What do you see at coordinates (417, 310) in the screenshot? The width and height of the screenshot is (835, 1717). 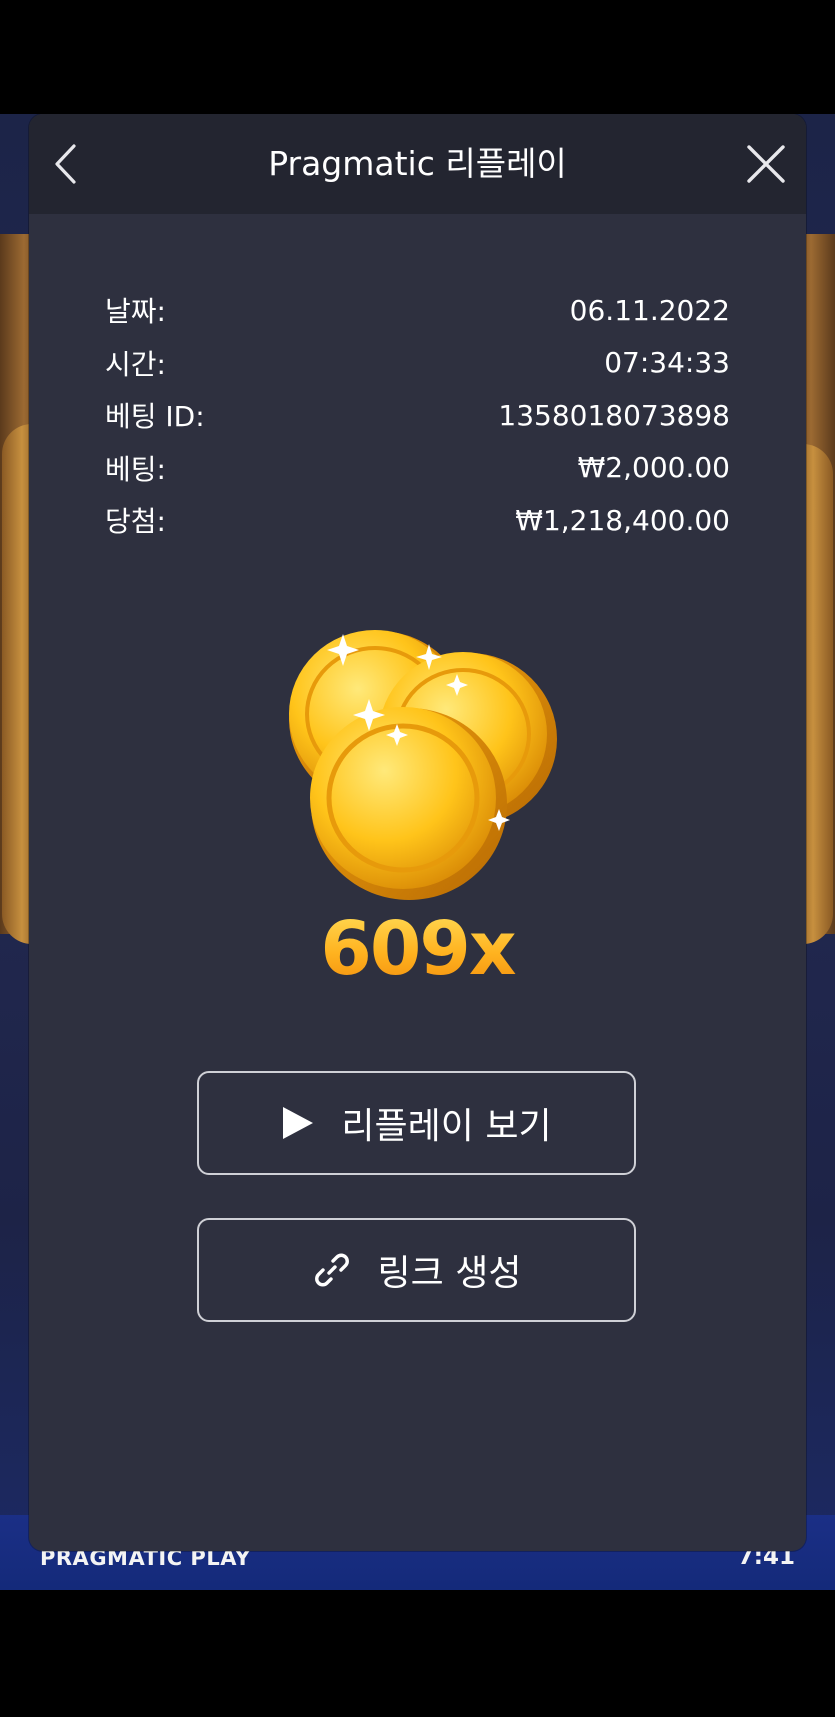 I see `detail-row-date: 날짜: 06.11.2022` at bounding box center [417, 310].